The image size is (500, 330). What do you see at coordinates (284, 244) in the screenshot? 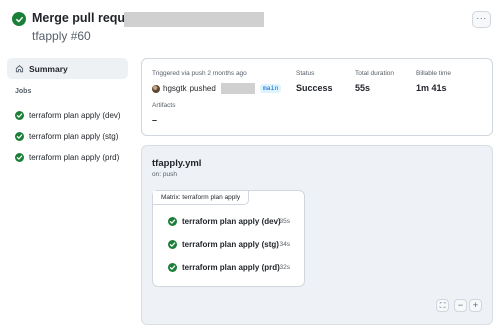
I see `matrix-job-duration: 34s` at bounding box center [284, 244].